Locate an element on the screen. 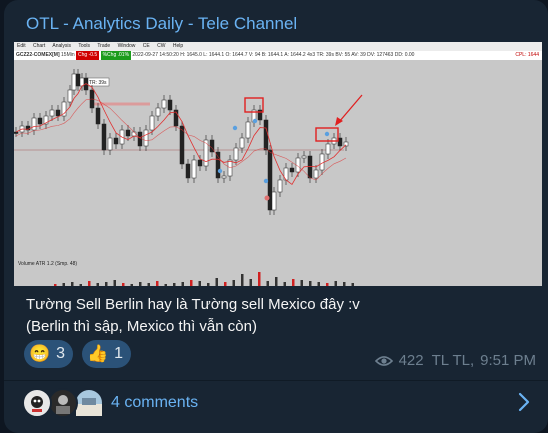 The image size is (548, 433). chart-menu-item: Trade is located at coordinates (104, 46).